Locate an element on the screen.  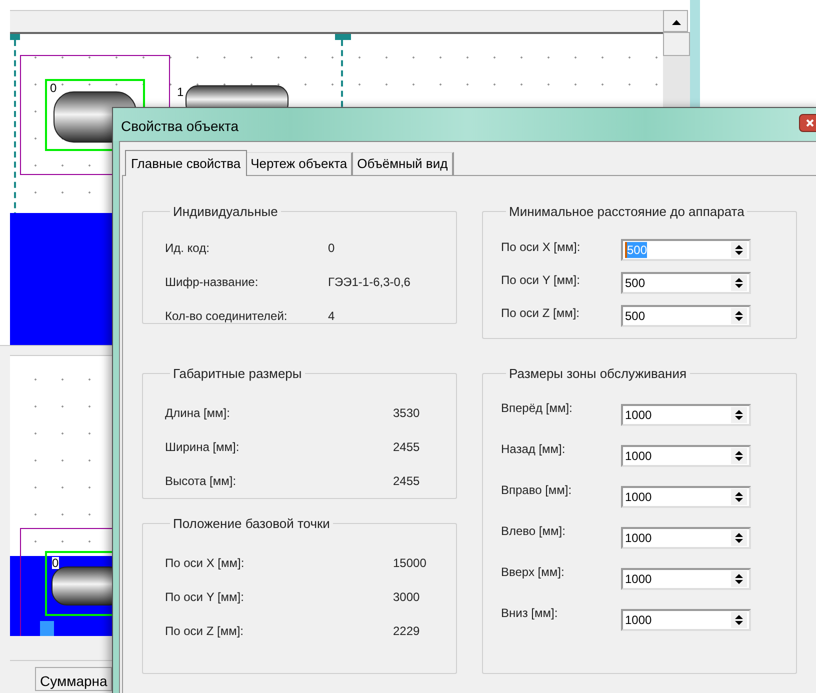
field-label: Вперёд [мм]: is located at coordinates (537, 408).